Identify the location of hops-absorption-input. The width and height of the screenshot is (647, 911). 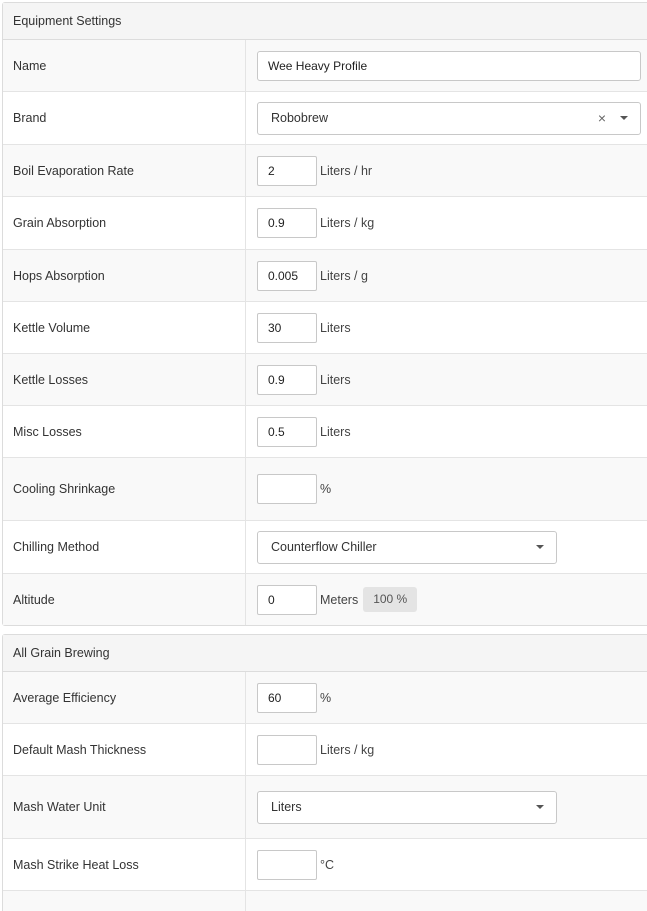
(287, 275).